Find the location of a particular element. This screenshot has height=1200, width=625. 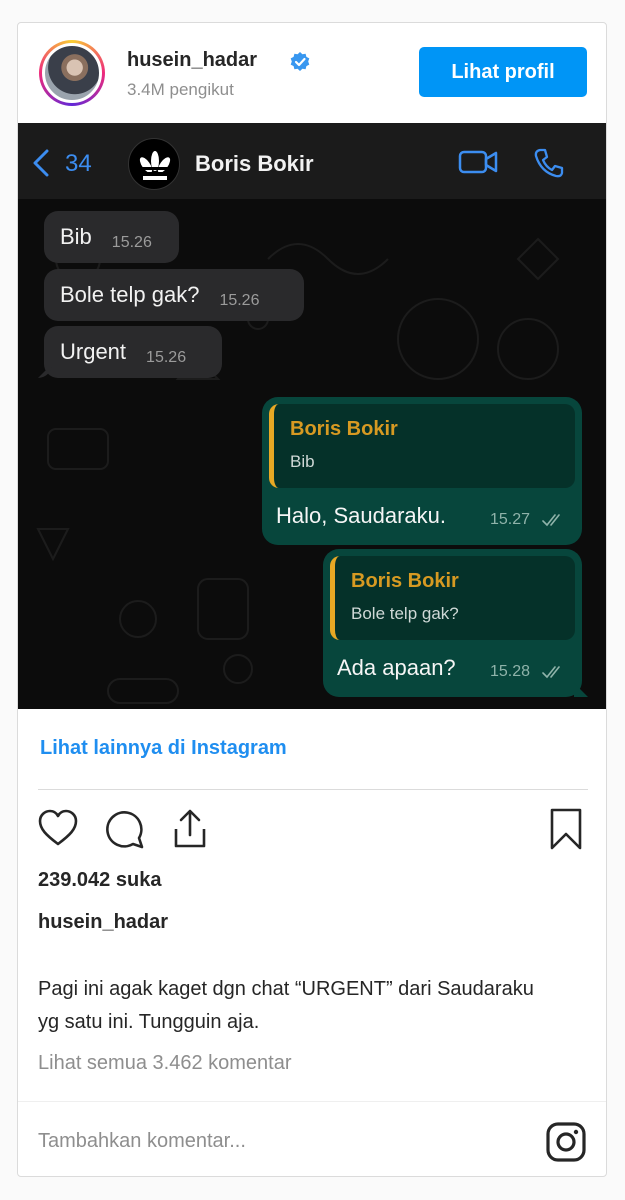

instagram-logo-icon is located at coordinates (566, 1142).